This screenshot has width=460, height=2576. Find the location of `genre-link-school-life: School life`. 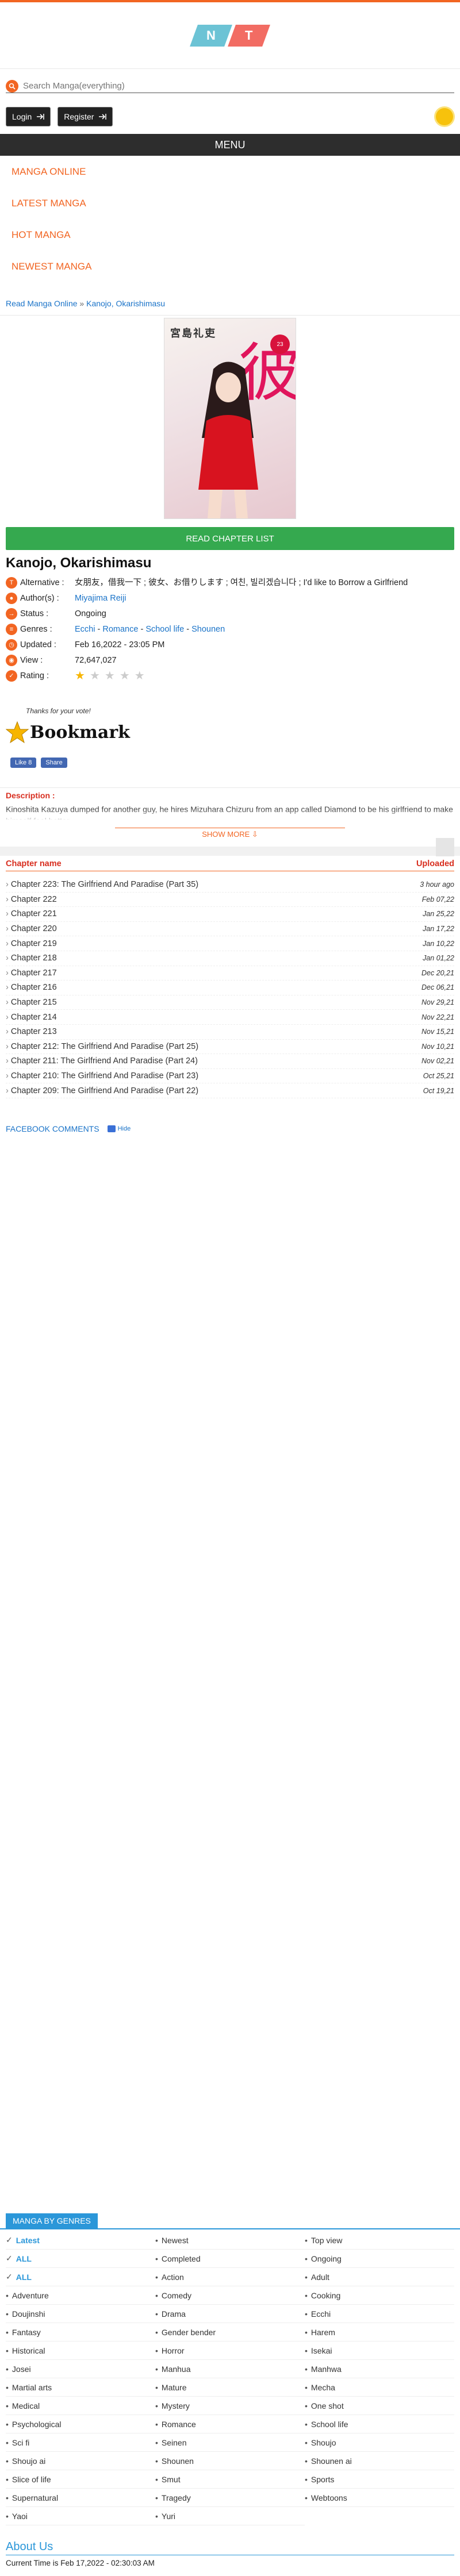

genre-link-school-life: School life is located at coordinates (164, 629).